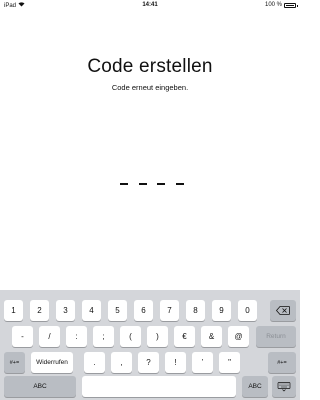 This screenshot has height=400, width=320. What do you see at coordinates (52, 362) in the screenshot?
I see `undo-key: Widerrufen` at bounding box center [52, 362].